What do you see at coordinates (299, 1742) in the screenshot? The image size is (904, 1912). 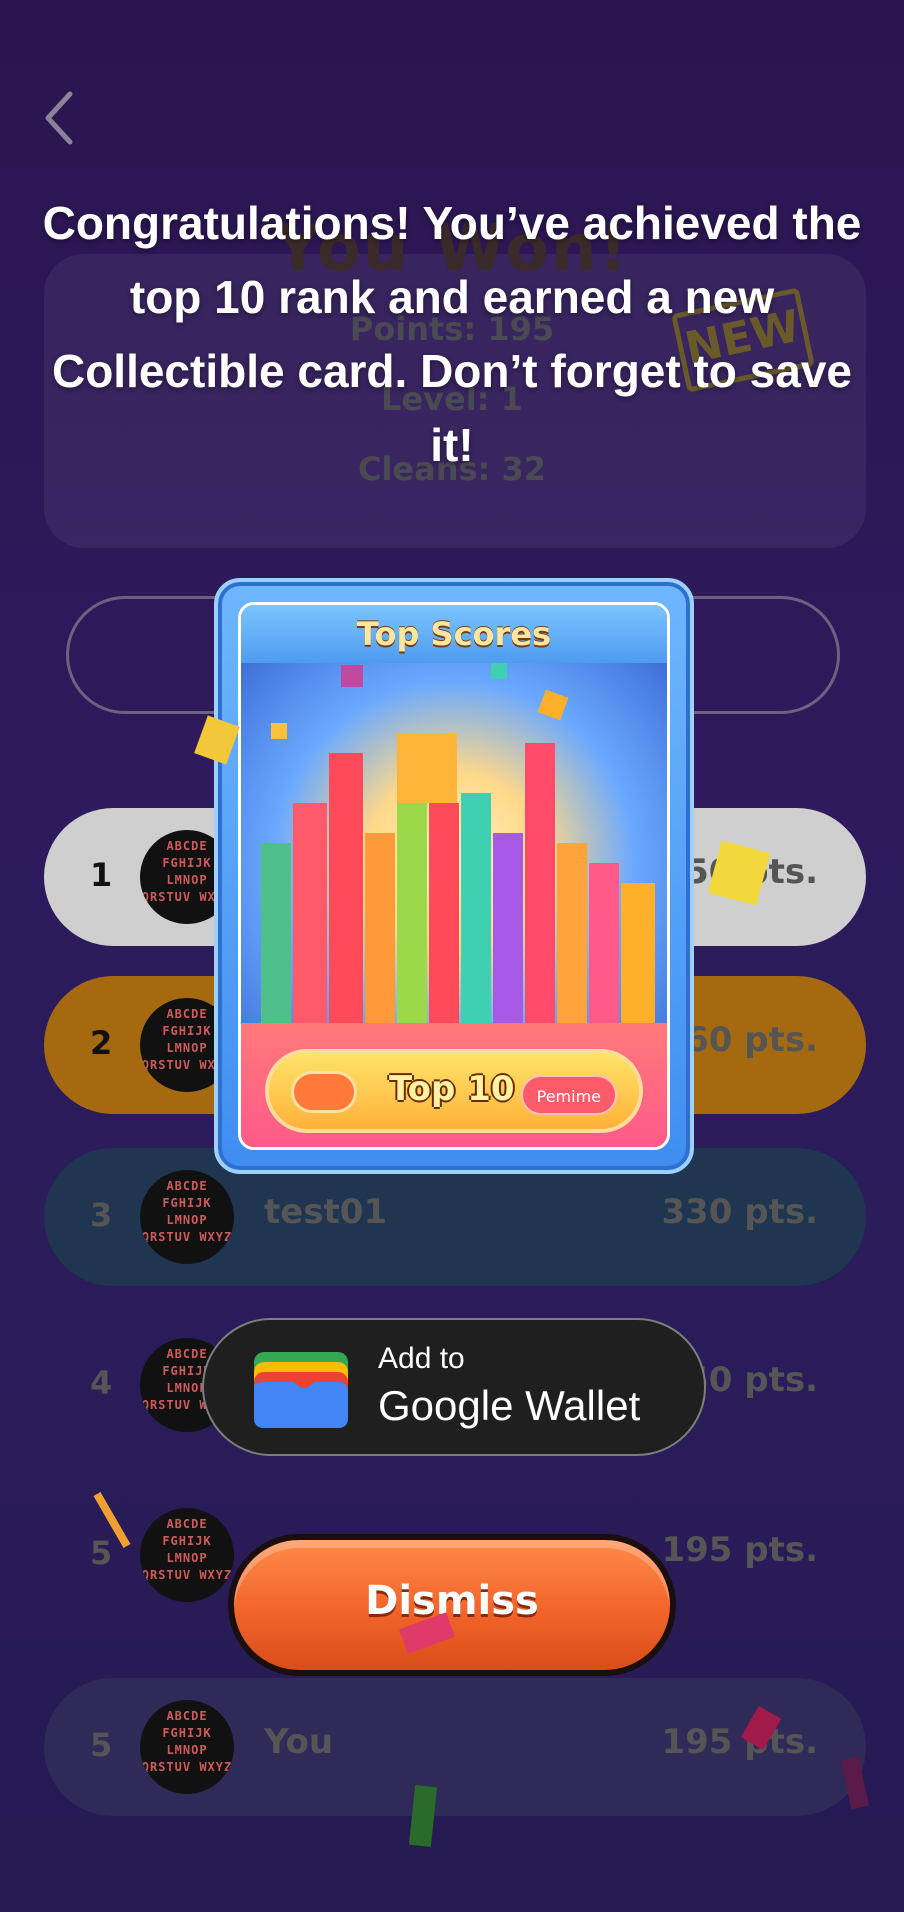 I see `row-username: You` at bounding box center [299, 1742].